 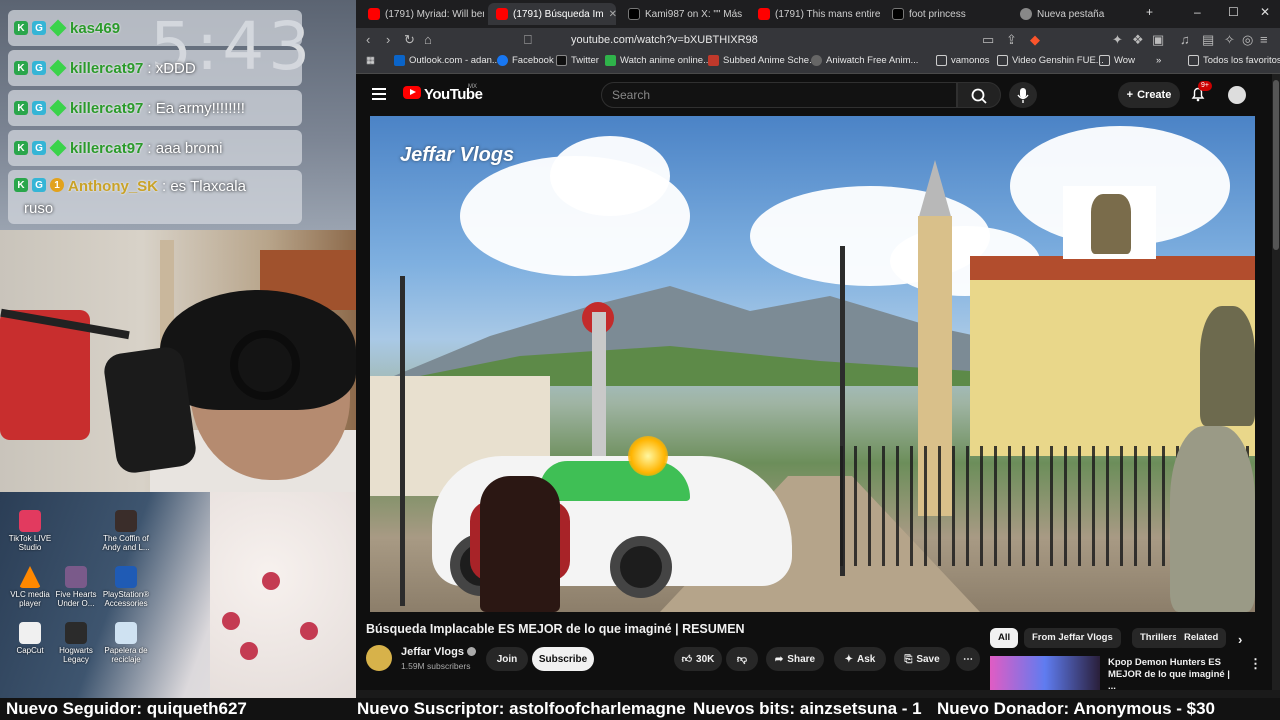 I want to click on music-icon: ♫, so click(x=1185, y=39).